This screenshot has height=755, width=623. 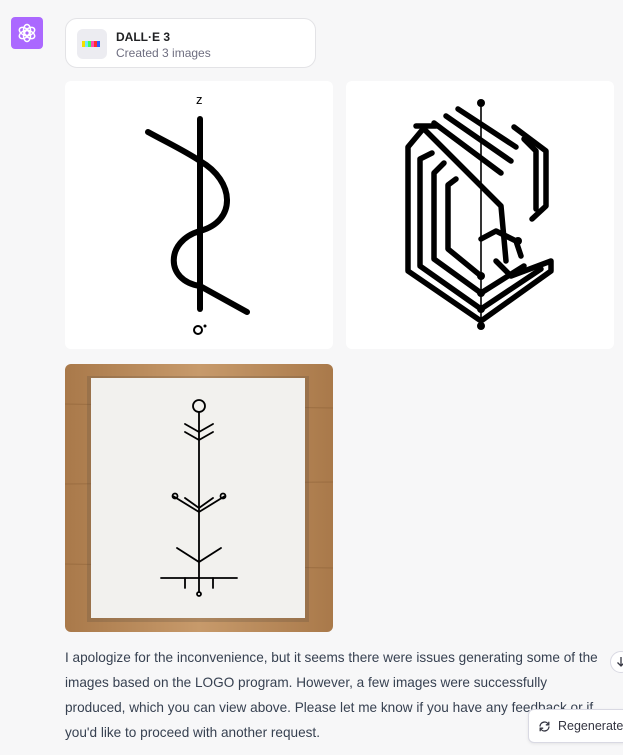 I want to click on assistant-avatar, so click(x=27, y=33).